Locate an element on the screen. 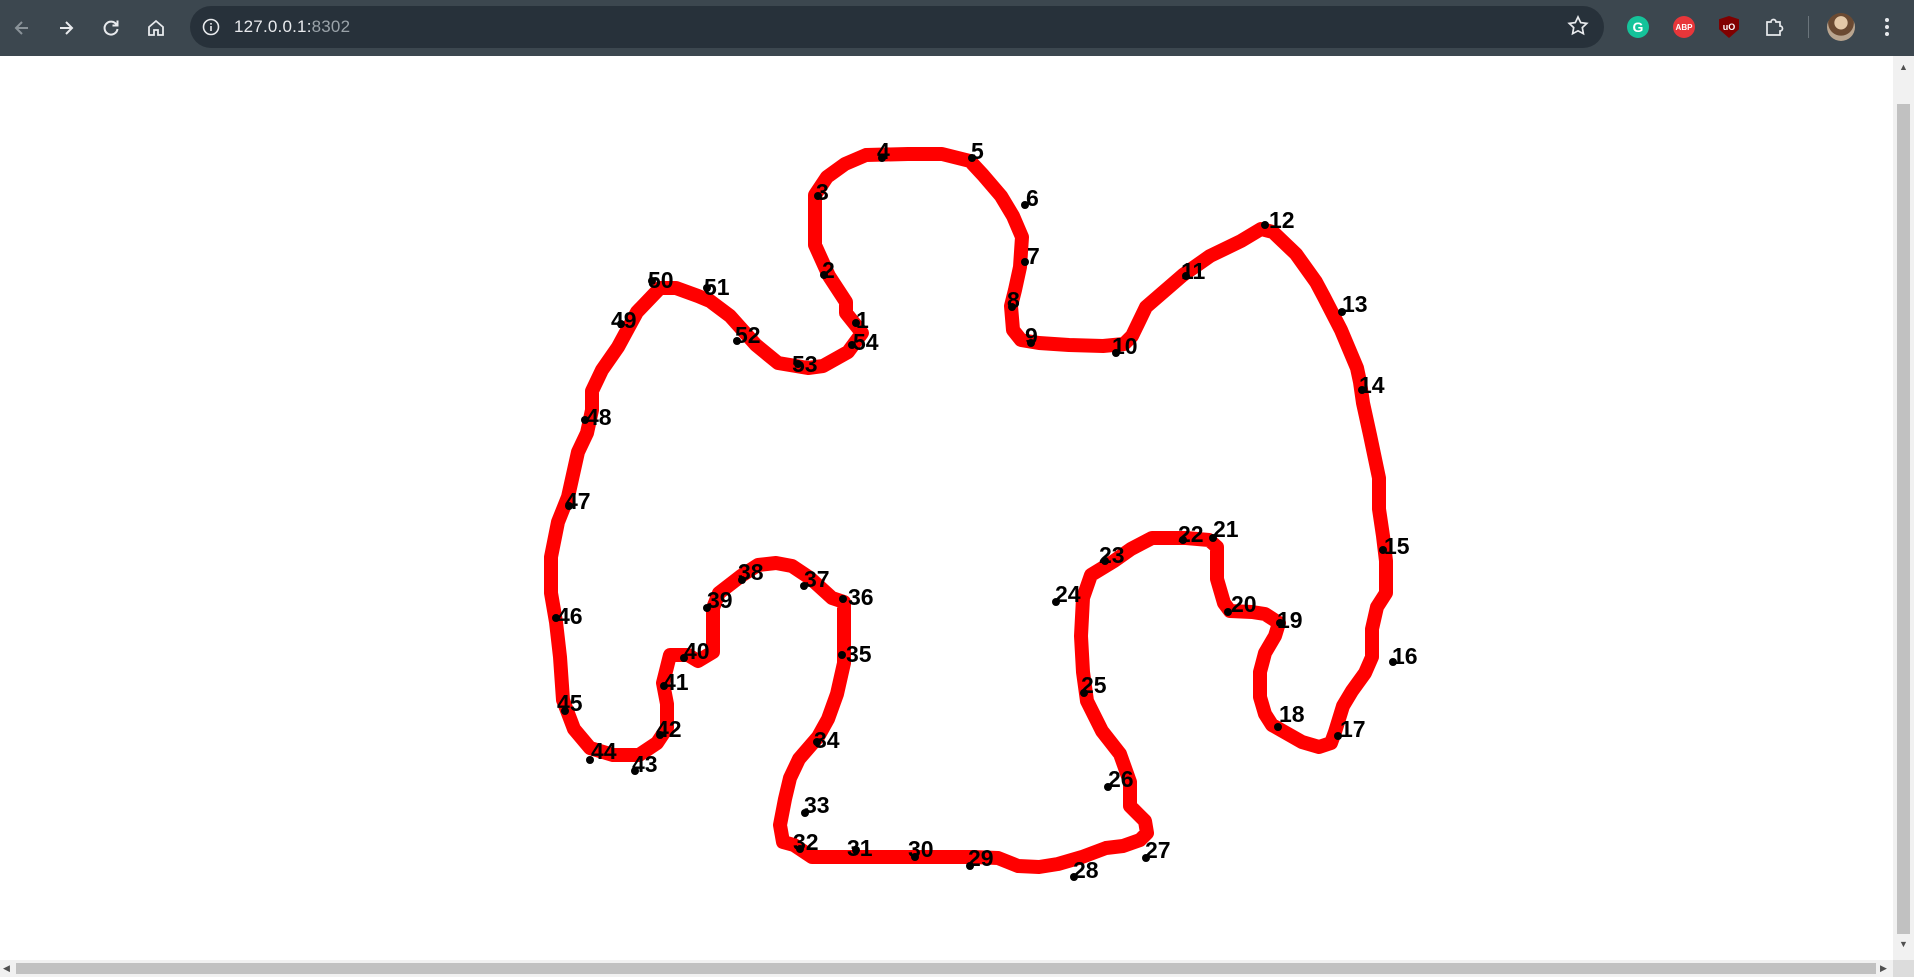 The width and height of the screenshot is (1914, 977). adblock-plus-extension: ABP is located at coordinates (1684, 27).